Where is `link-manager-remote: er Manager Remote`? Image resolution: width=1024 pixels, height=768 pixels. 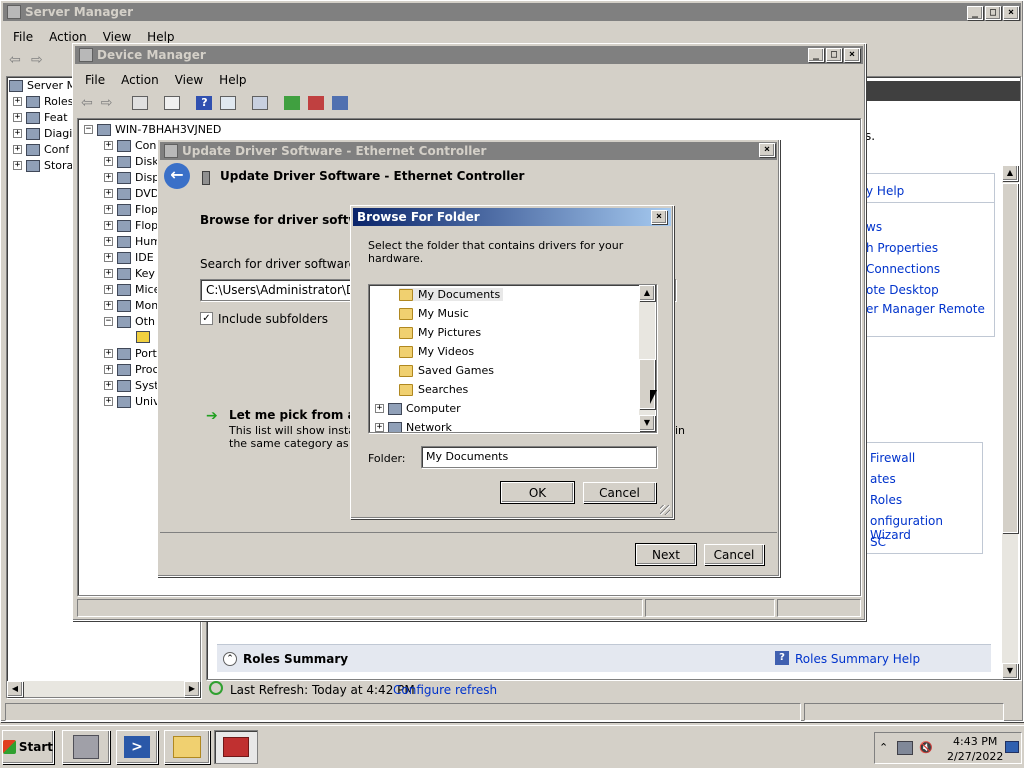 link-manager-remote: er Manager Remote is located at coordinates (925, 309).